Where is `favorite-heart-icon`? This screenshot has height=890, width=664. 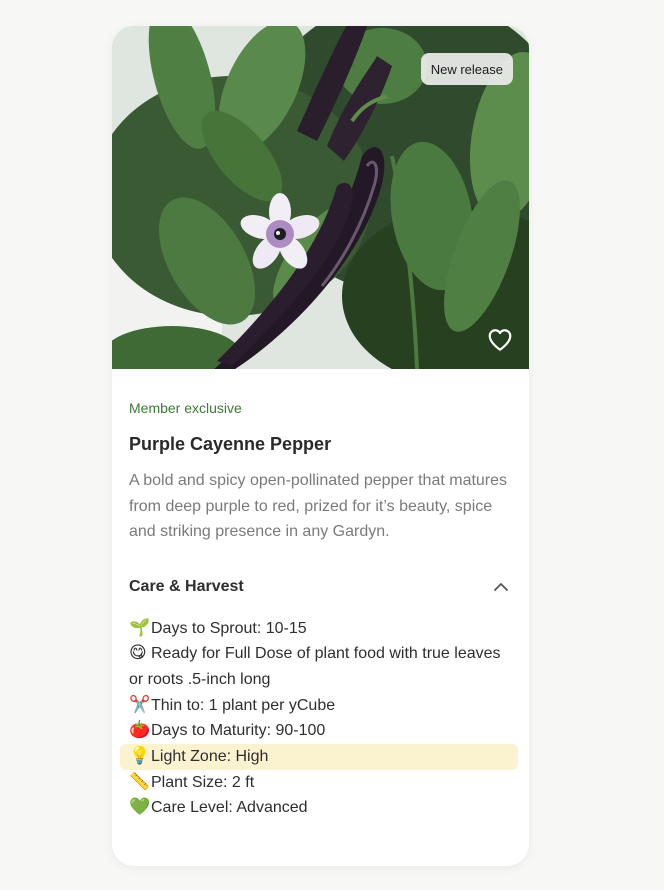
favorite-heart-icon is located at coordinates (500, 340).